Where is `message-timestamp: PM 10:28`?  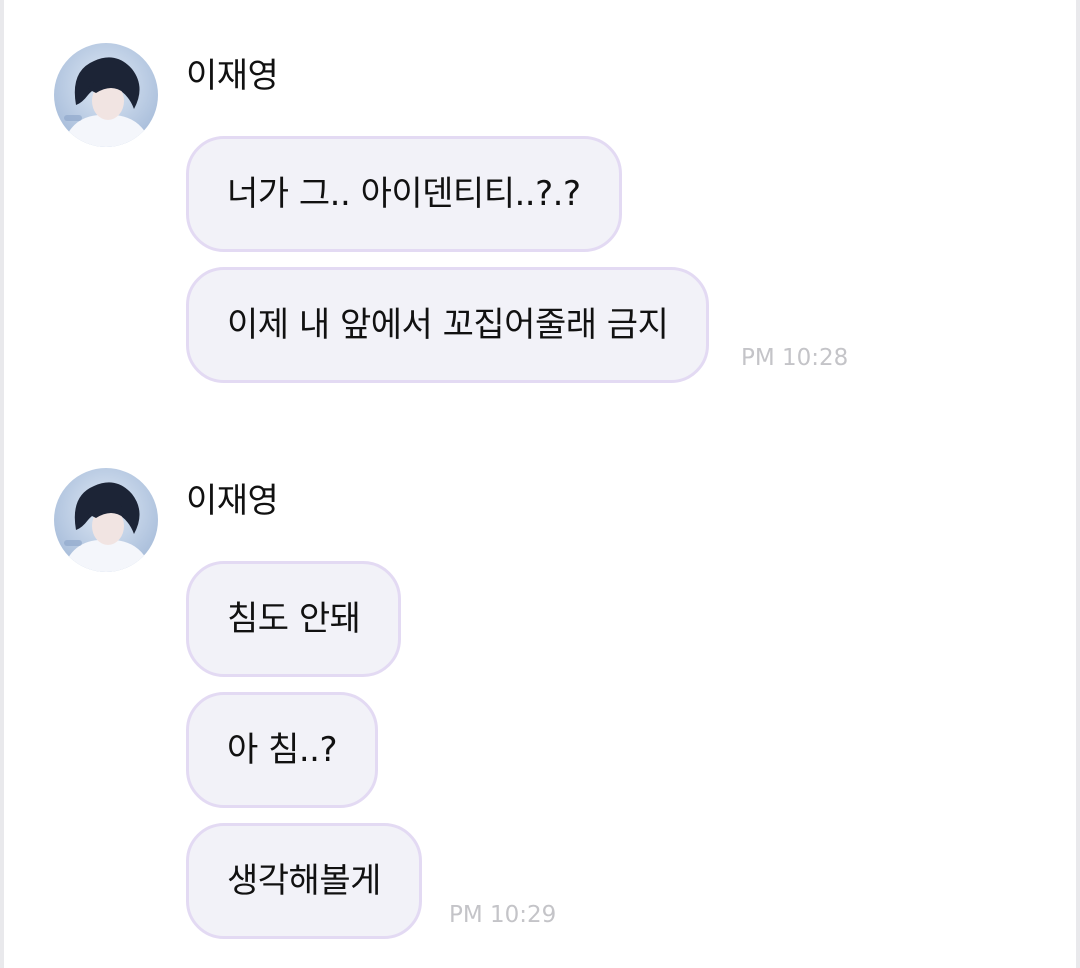
message-timestamp: PM 10:28 is located at coordinates (795, 358).